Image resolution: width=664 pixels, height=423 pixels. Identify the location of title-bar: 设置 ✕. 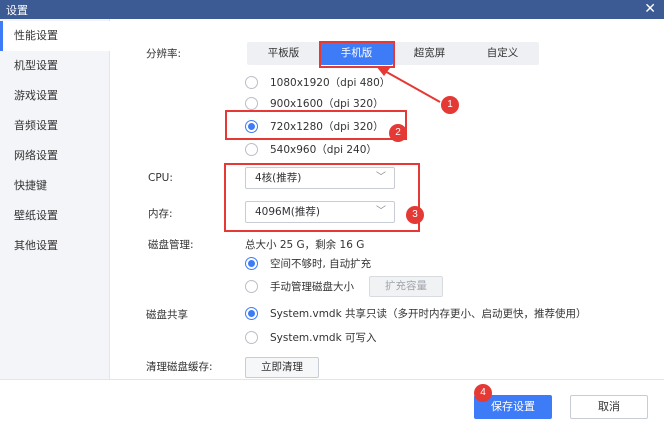
(332, 9).